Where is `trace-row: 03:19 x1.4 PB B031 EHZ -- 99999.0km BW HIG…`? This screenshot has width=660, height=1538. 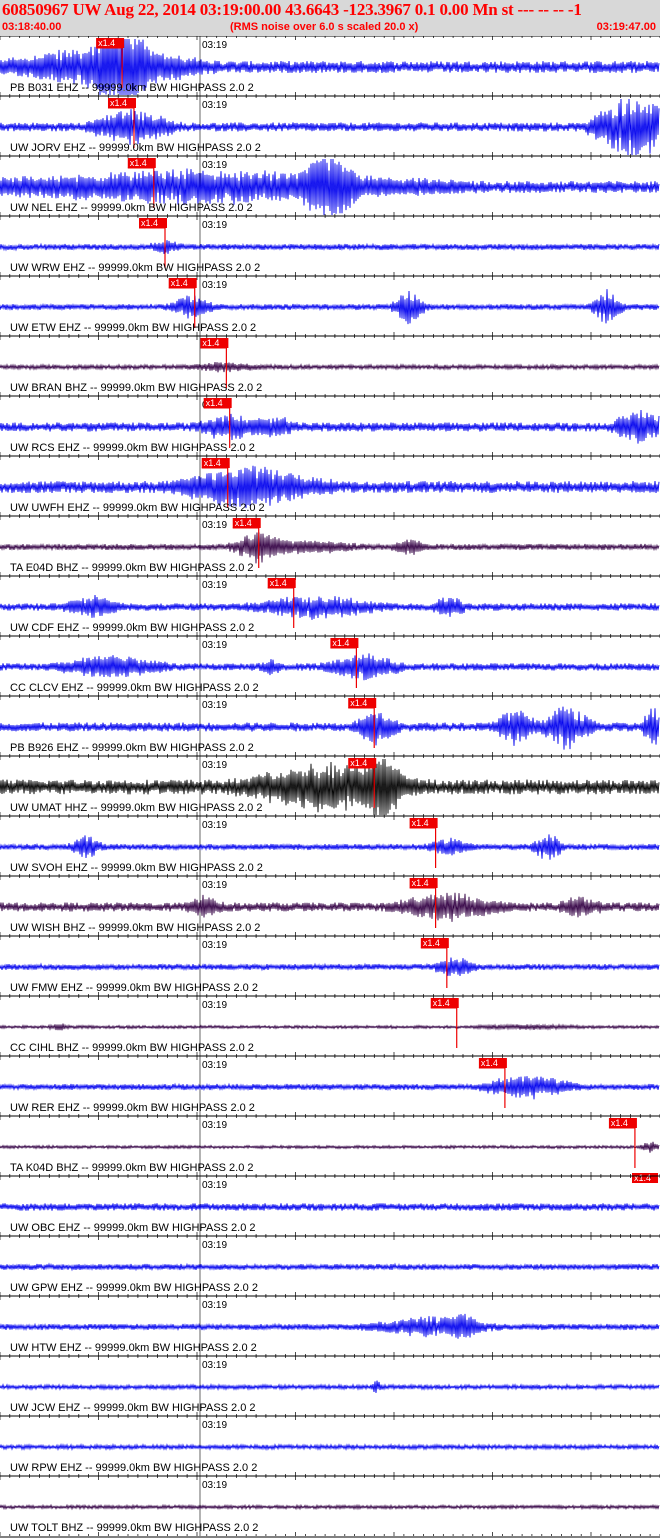
trace-row: 03:19 x1.4 PB B031 EHZ -- 99999.0km BW HIG… is located at coordinates (330, 66).